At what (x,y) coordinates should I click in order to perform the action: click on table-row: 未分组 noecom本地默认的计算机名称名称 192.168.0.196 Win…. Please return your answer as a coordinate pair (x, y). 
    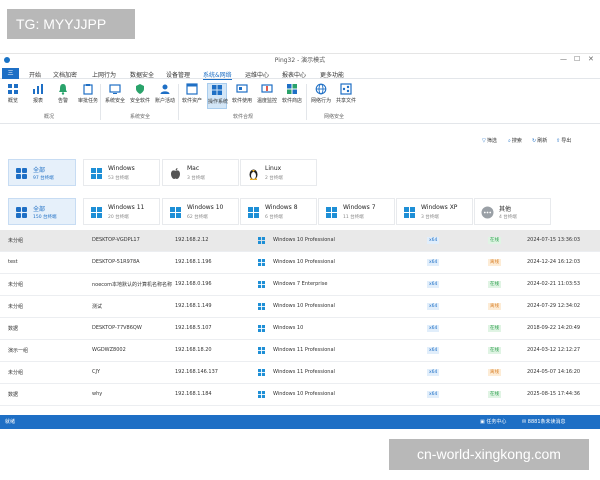
    Looking at the image, I should click on (300, 285).